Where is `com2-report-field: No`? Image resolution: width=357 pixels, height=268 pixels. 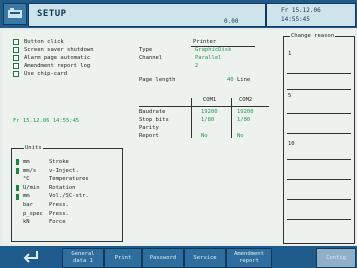
com2-report-field: No is located at coordinates (240, 136).